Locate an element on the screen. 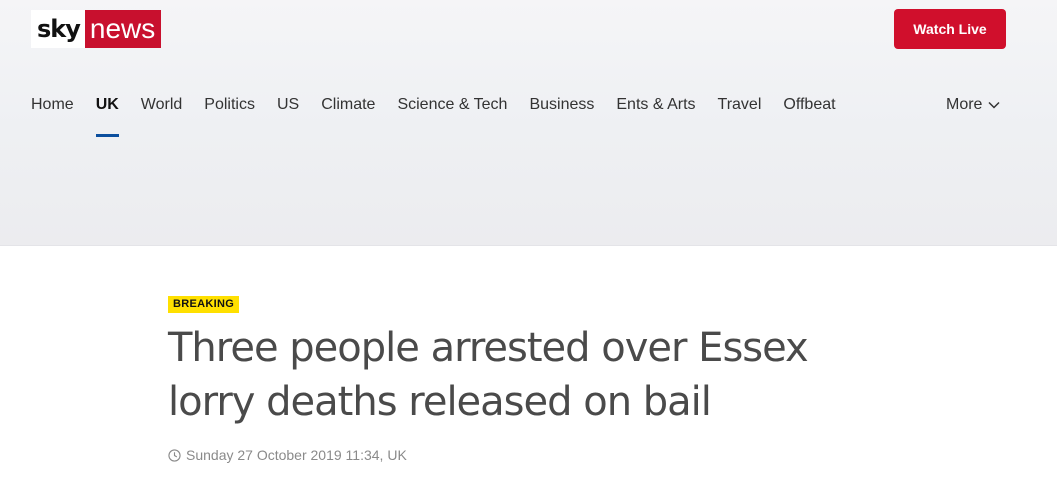 Image resolution: width=1057 pixels, height=486 pixels. nav-item-offbeat: Offbeat is located at coordinates (809, 107).